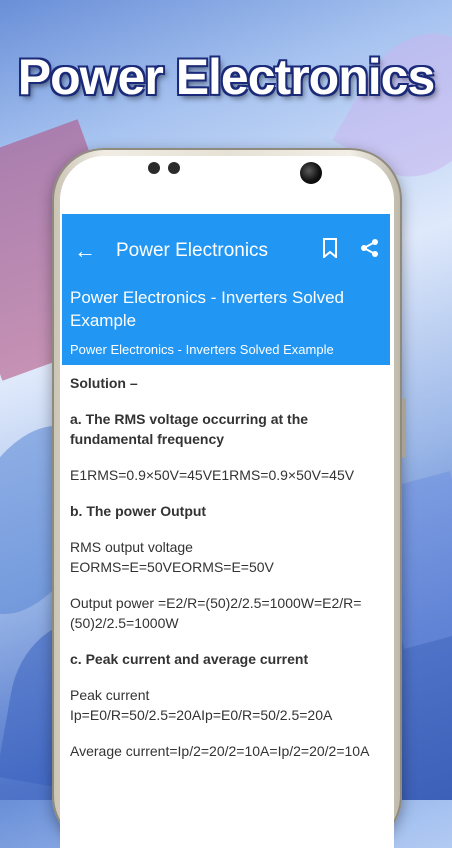  What do you see at coordinates (85, 251) in the screenshot?
I see `back-arrow-icon: ←` at bounding box center [85, 251].